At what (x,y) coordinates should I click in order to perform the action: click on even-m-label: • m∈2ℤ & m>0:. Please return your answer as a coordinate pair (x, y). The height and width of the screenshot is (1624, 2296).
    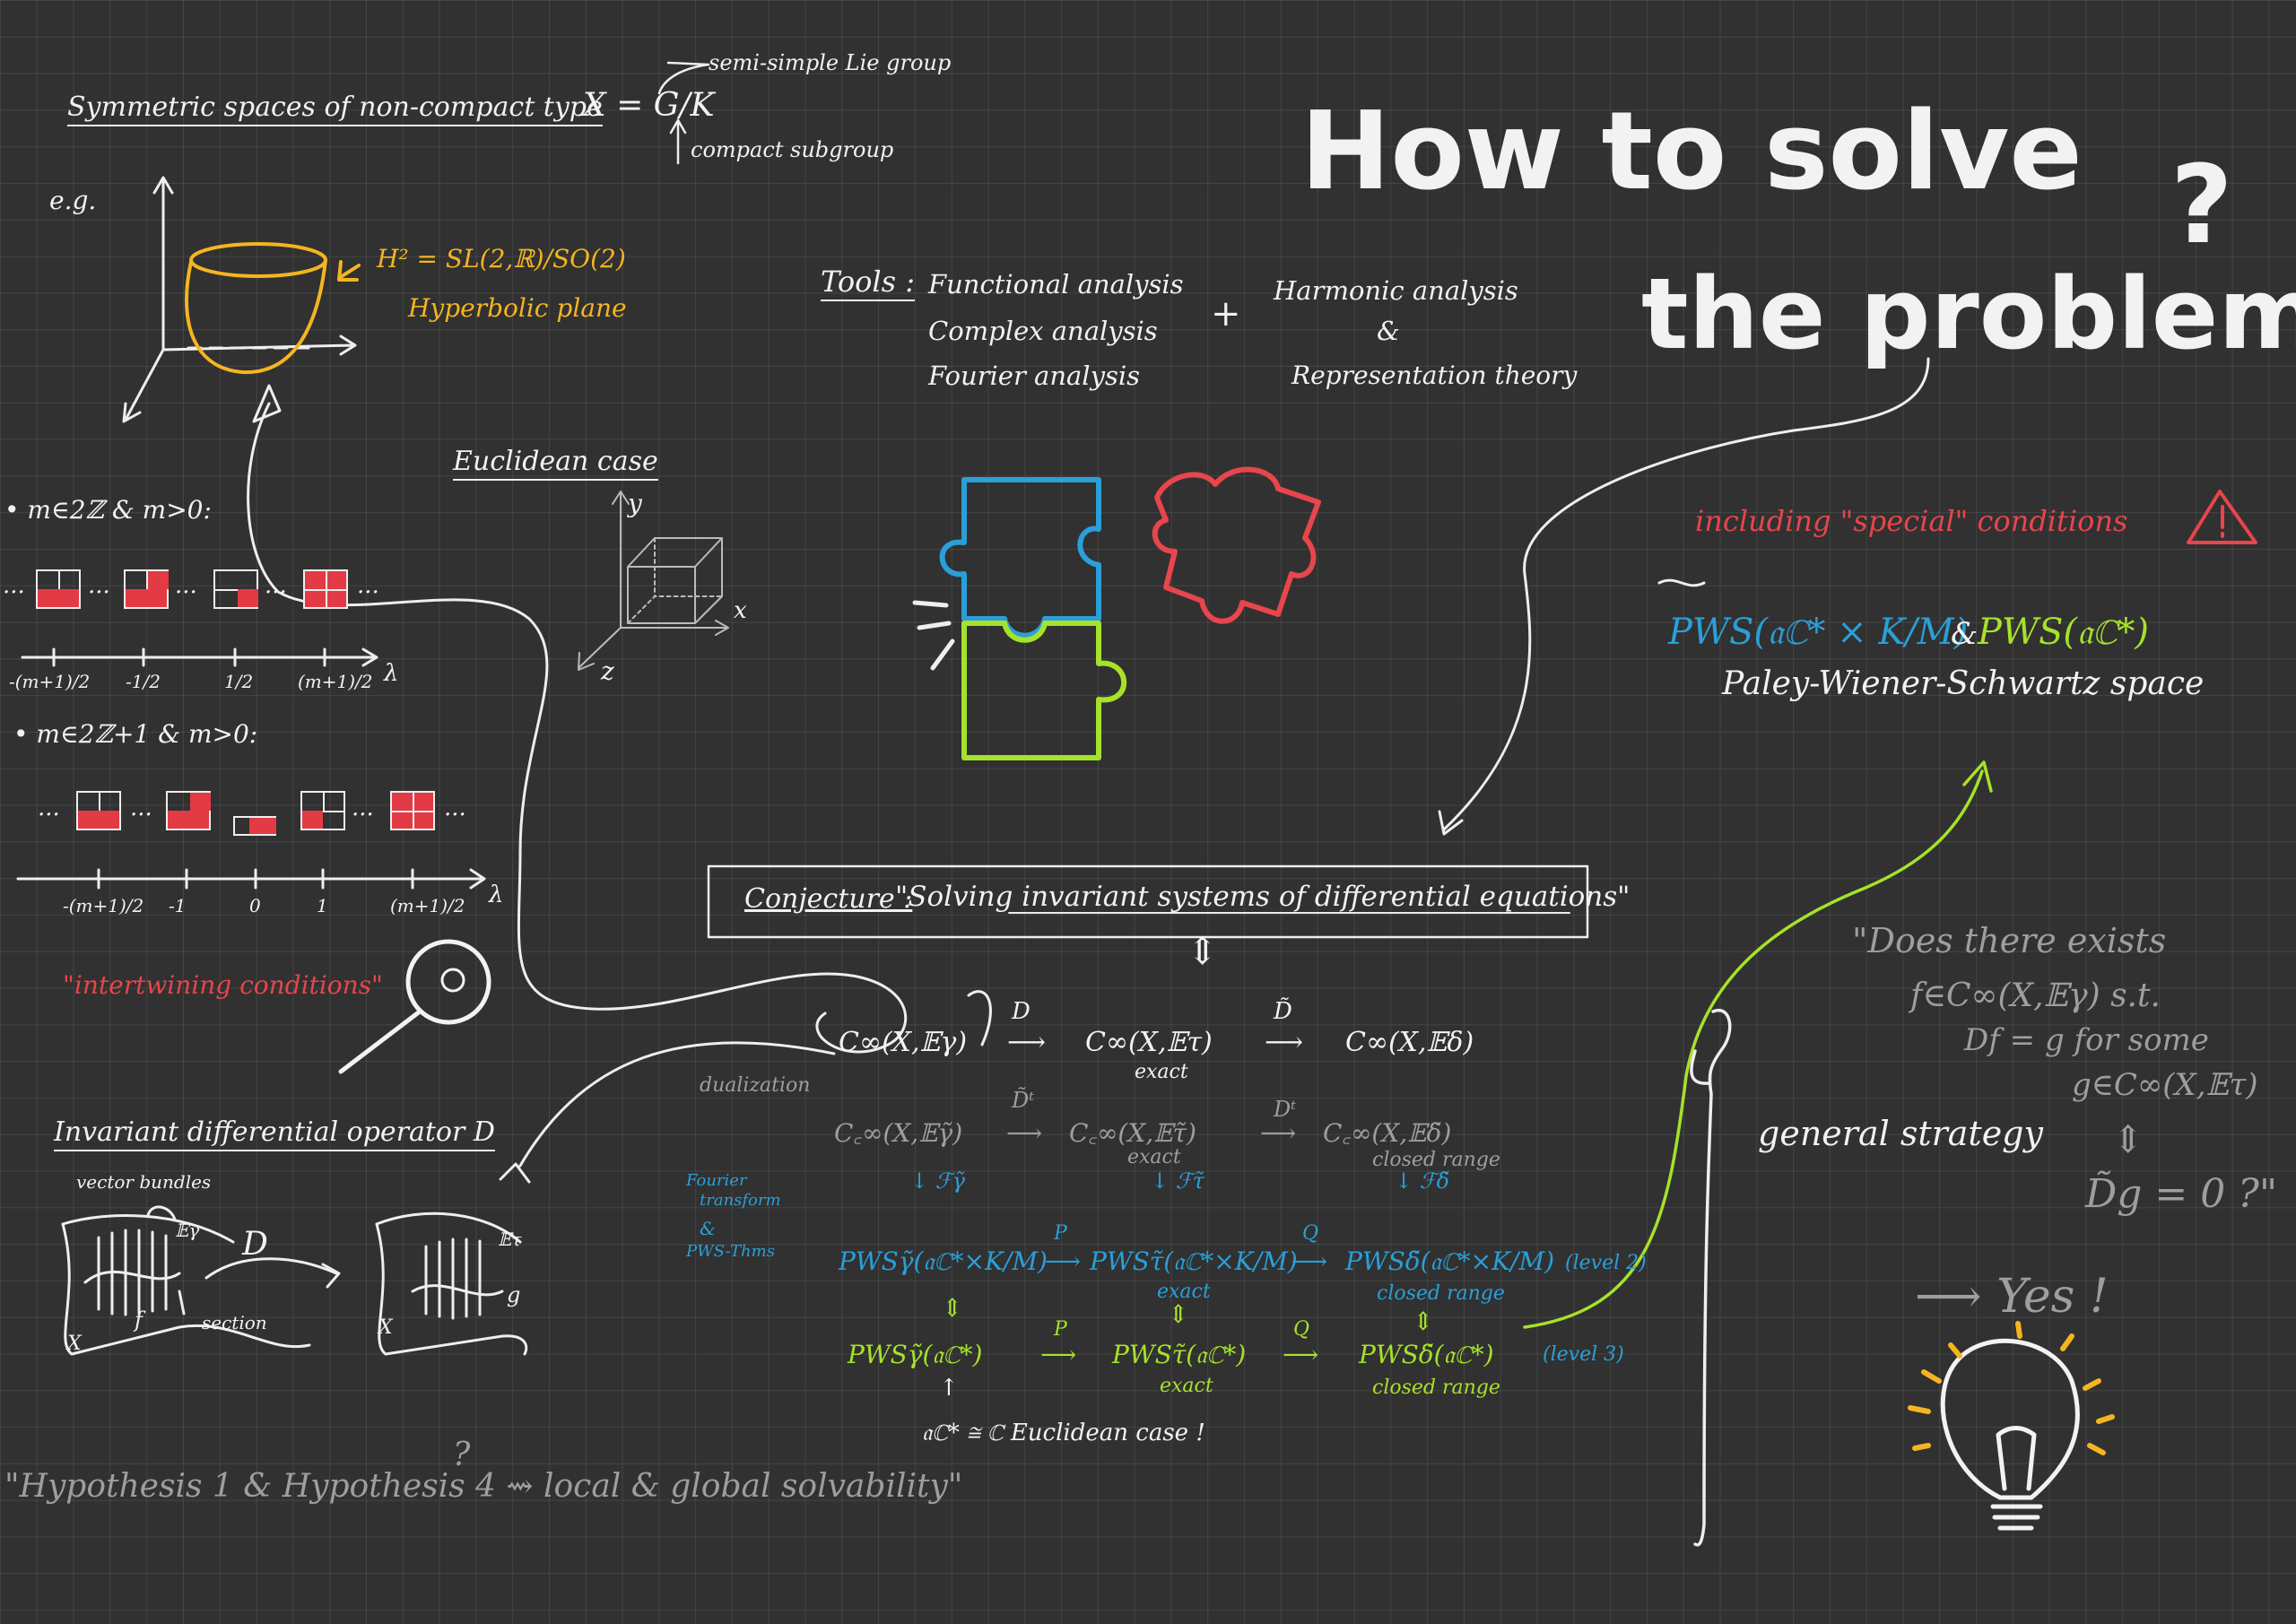
    Looking at the image, I should click on (108, 510).